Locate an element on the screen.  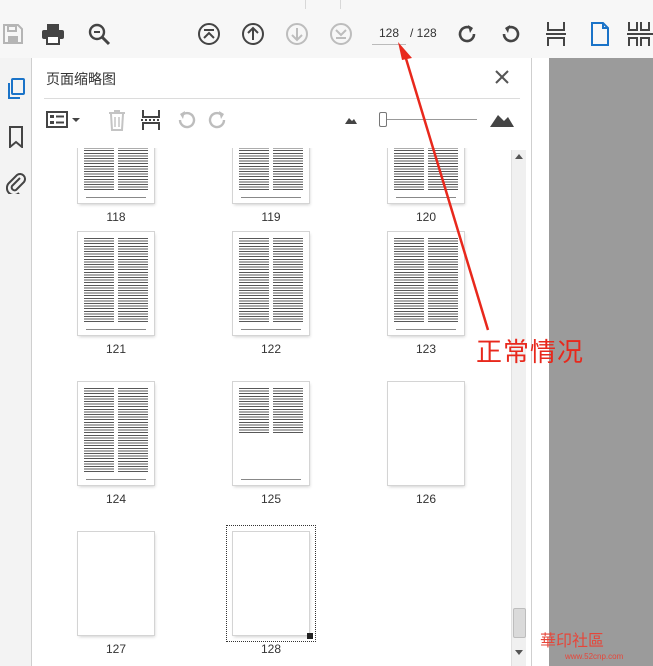
single-page-icon is located at coordinates (600, 34).